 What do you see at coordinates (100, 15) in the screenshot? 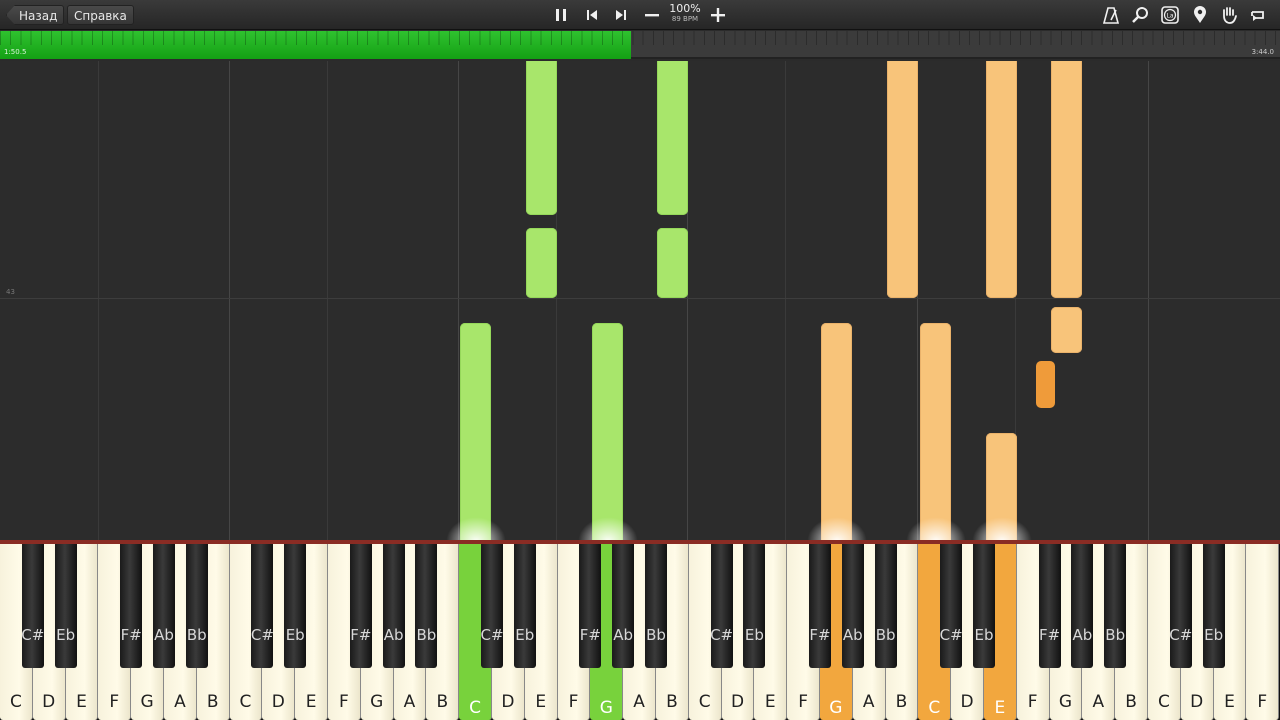
I see `help-button: Справка` at bounding box center [100, 15].